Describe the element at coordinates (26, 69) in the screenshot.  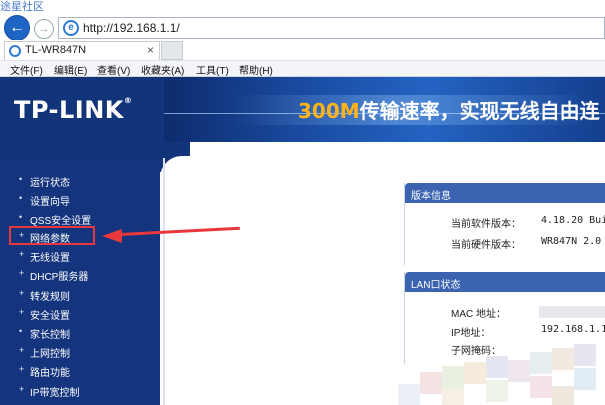
I see `menu-file: 文件(F)` at that location.